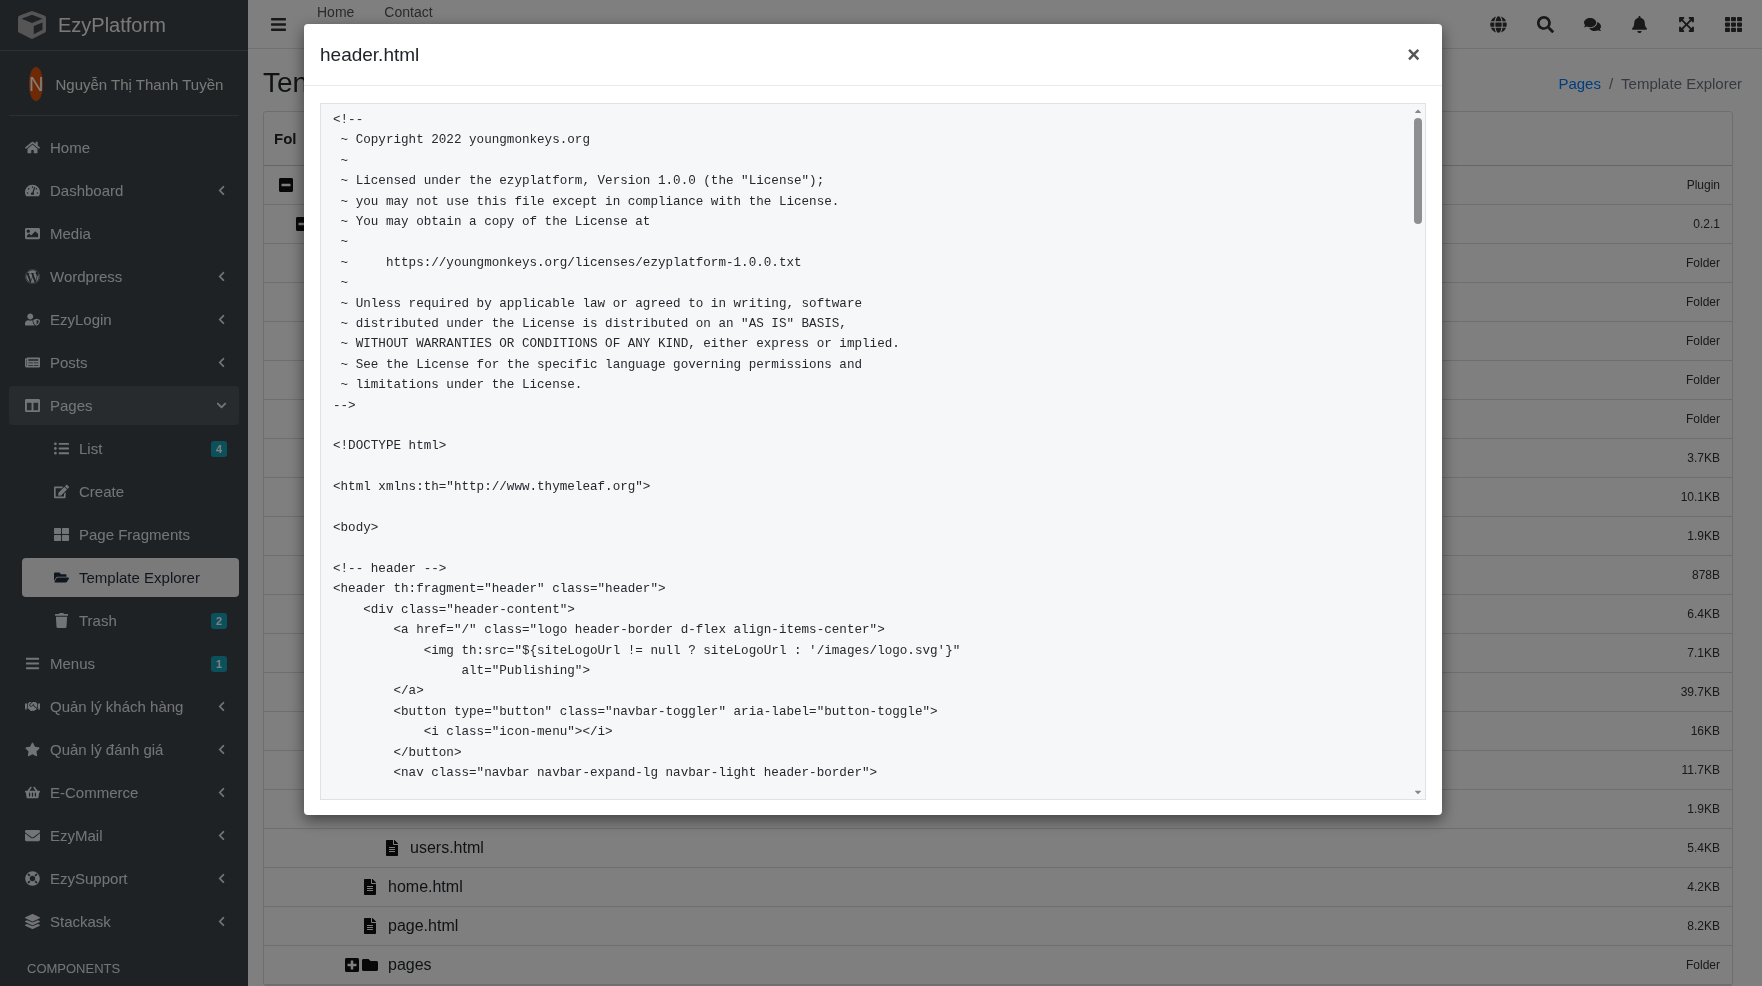  What do you see at coordinates (665, 712) in the screenshot?
I see `code-line: <button type="button" class="navbar-toggler" aria-label="button-toggle">` at bounding box center [665, 712].